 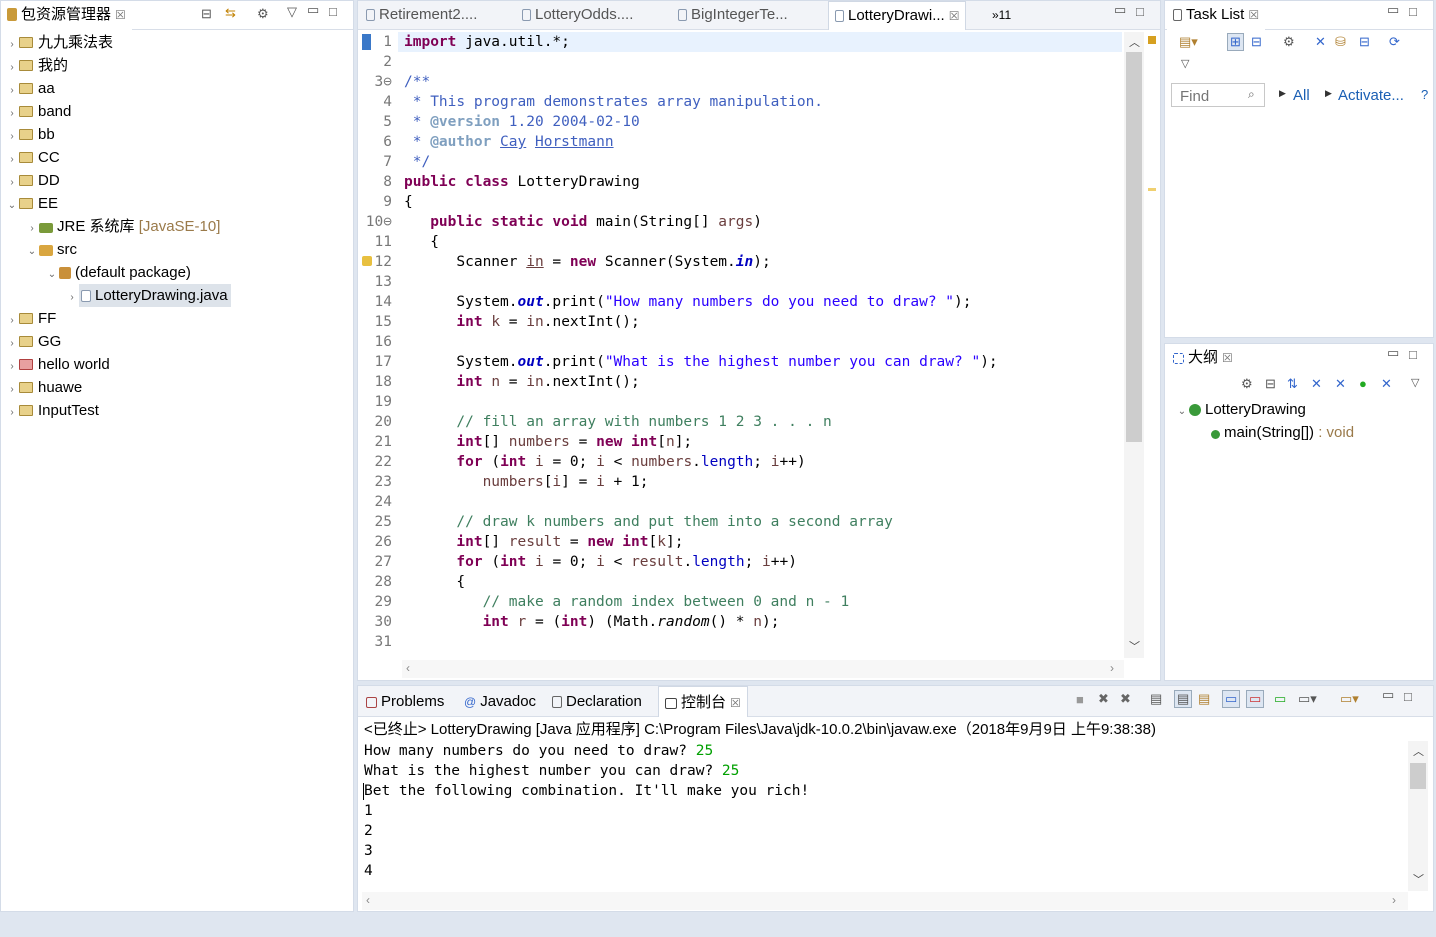 I want to click on show-stderr-icon: ▭, so click(x=1255, y=699).